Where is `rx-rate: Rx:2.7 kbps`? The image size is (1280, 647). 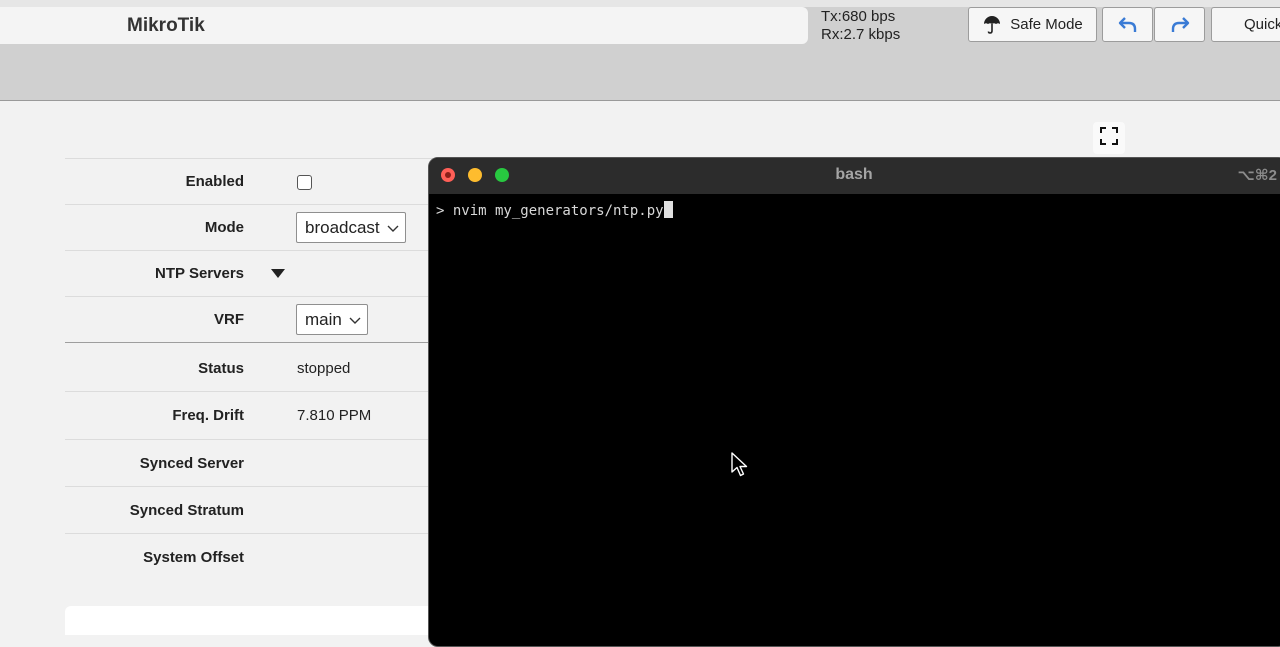
rx-rate: Rx:2.7 kbps is located at coordinates (861, 34).